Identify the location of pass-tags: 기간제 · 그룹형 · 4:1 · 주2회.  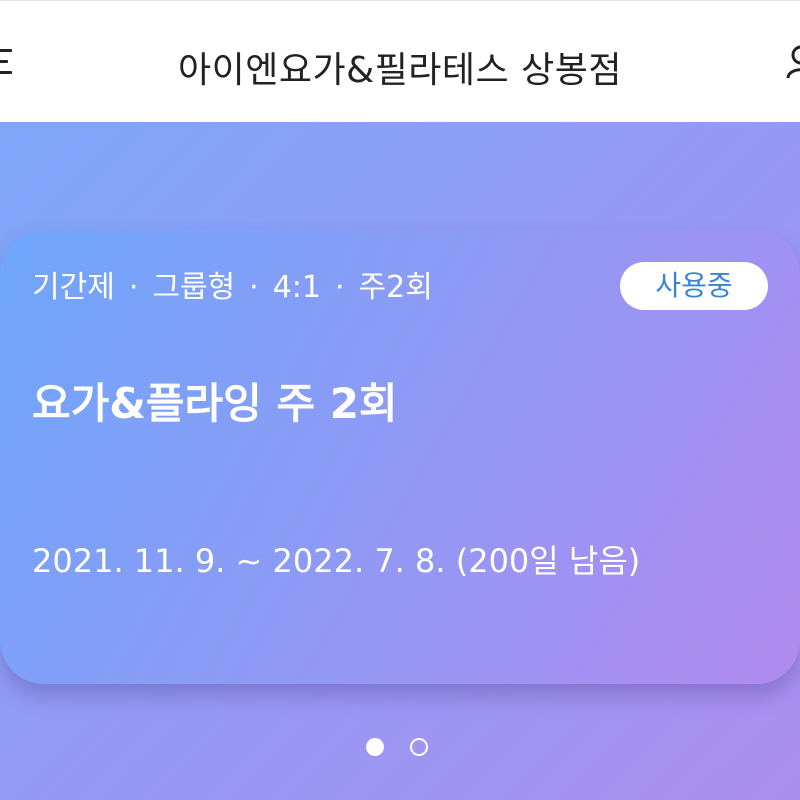
(232, 284).